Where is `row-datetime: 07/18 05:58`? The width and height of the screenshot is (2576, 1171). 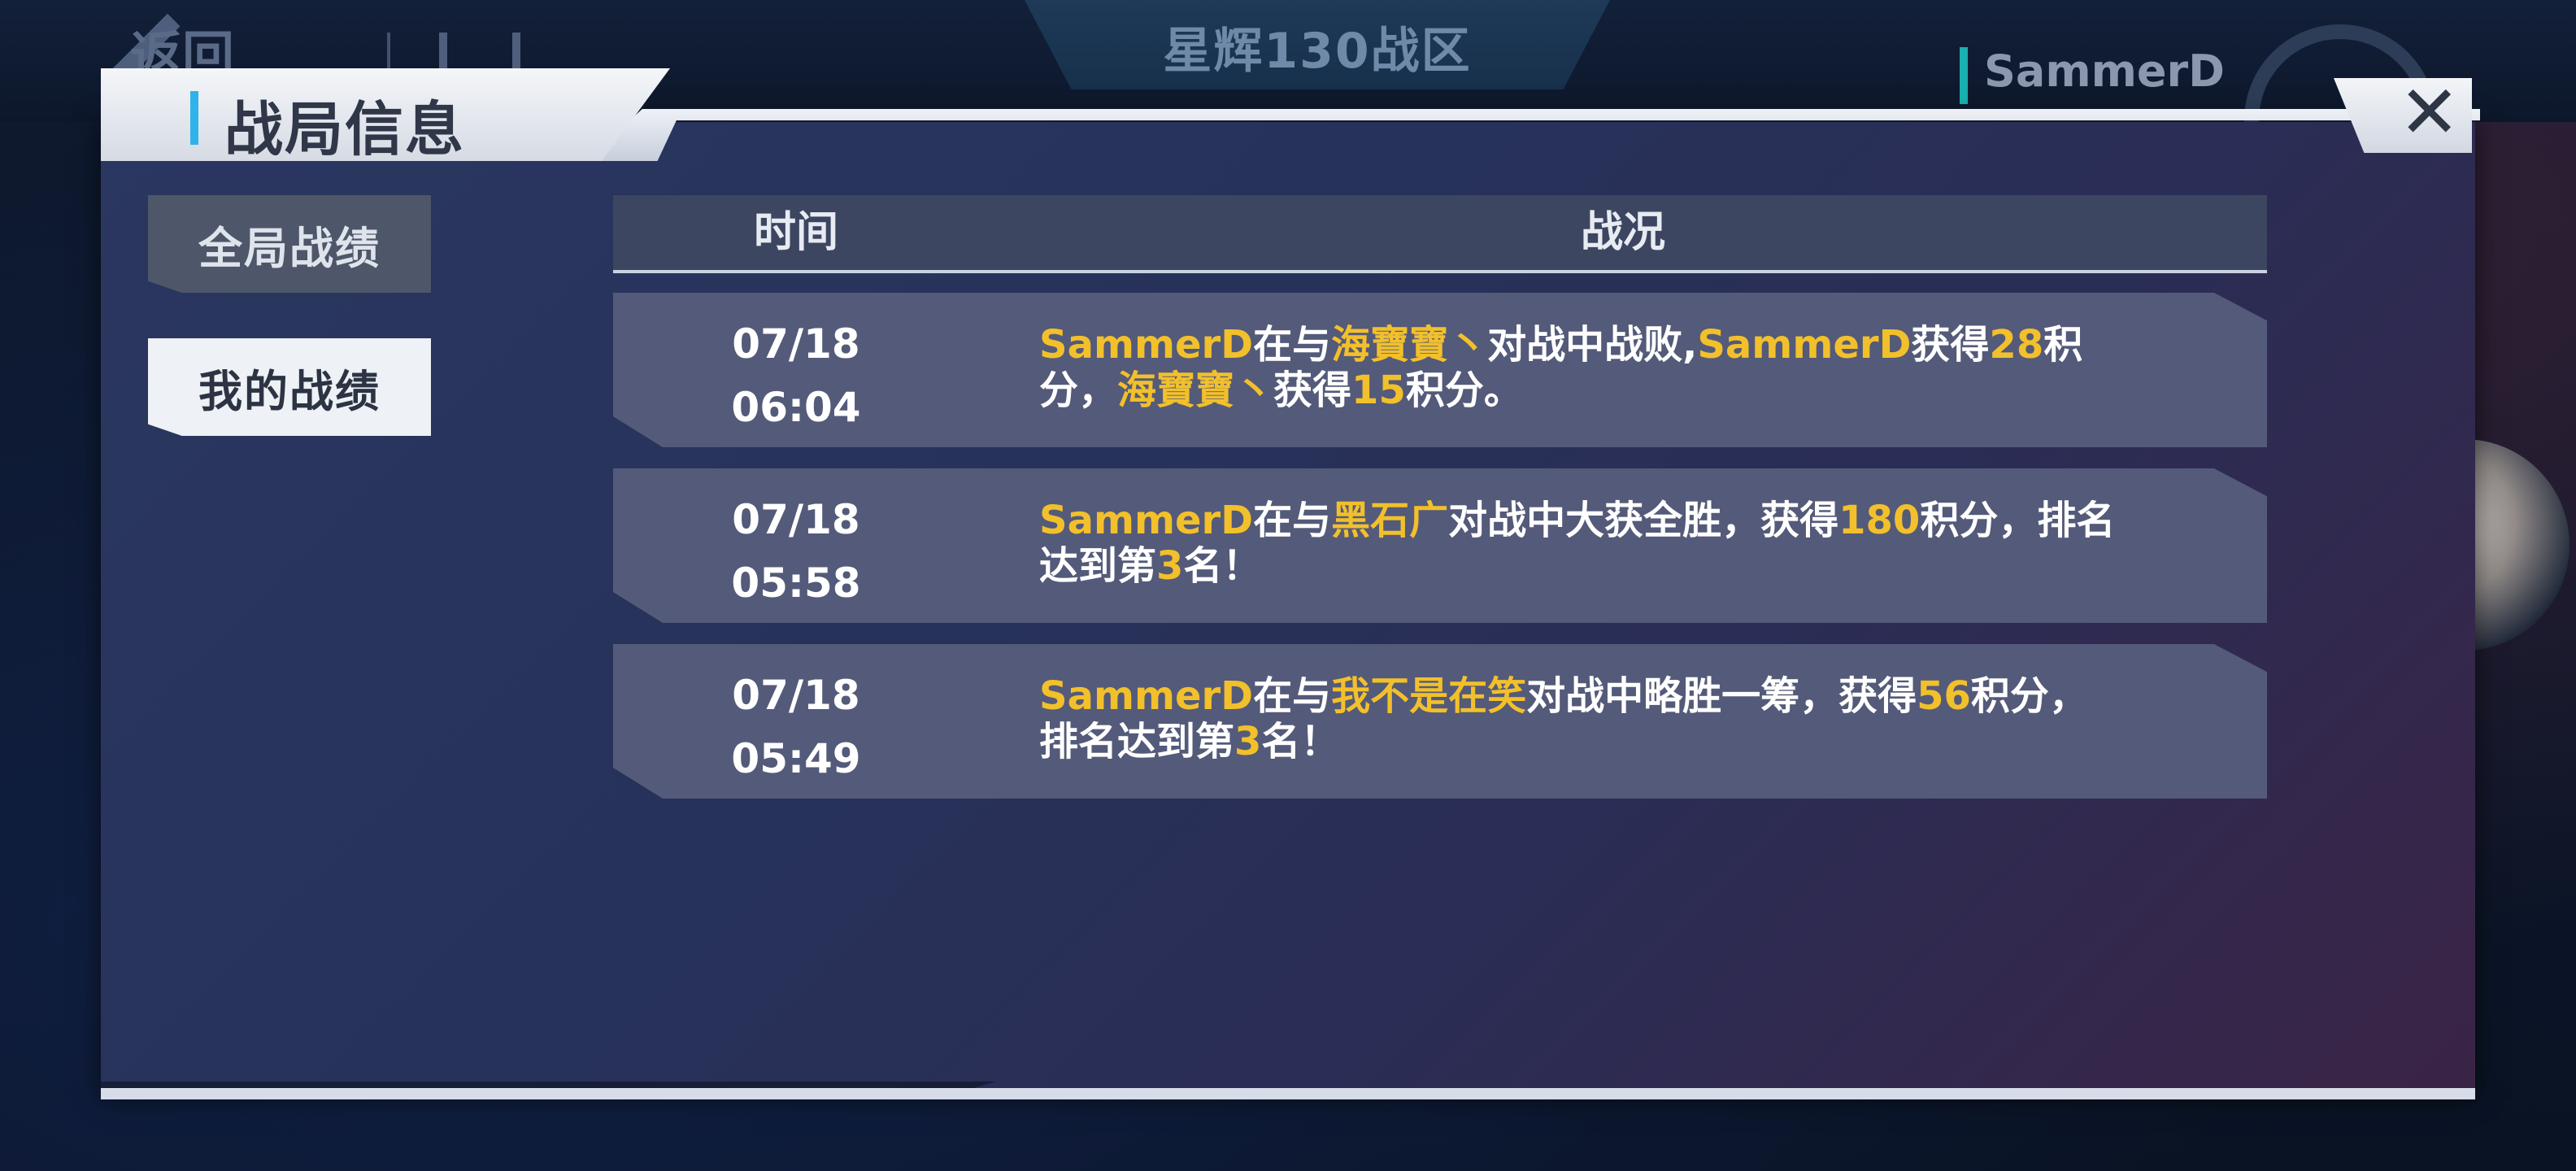 row-datetime: 07/18 05:58 is located at coordinates (796, 551).